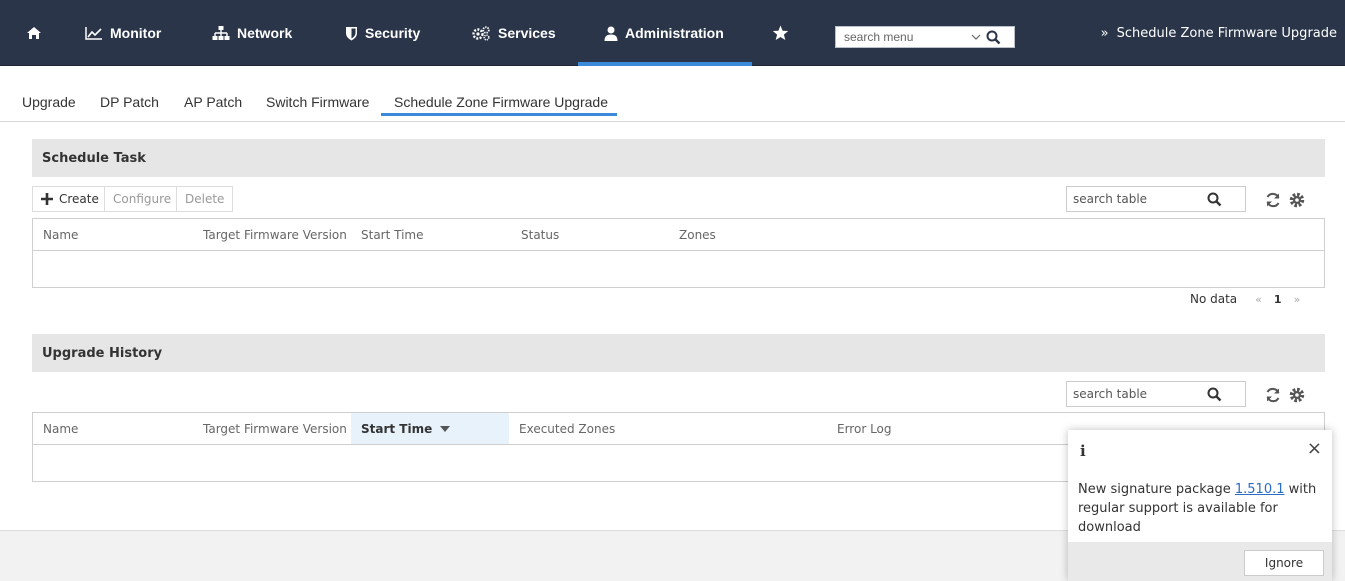 This screenshot has width=1345, height=581. Describe the element at coordinates (445, 428) in the screenshot. I see `sort-descending-icon` at that location.